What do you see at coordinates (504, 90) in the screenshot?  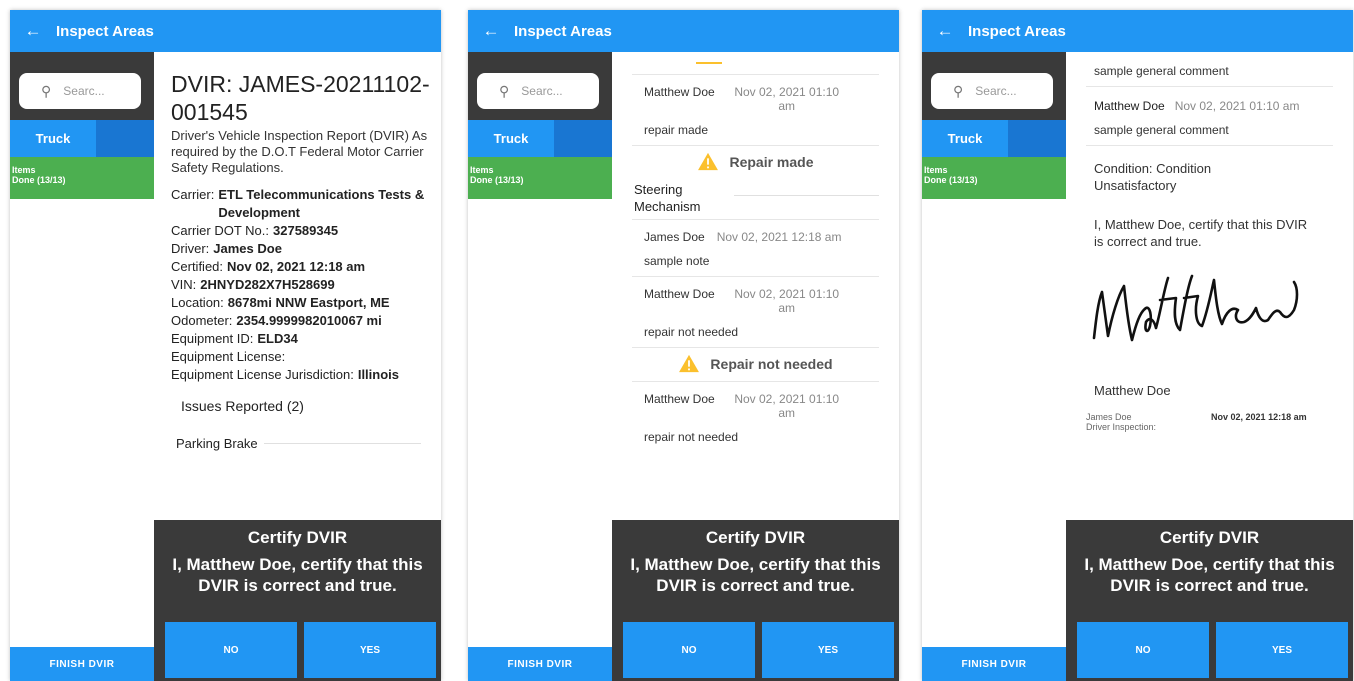 I see `search-icon: ⚲` at bounding box center [504, 90].